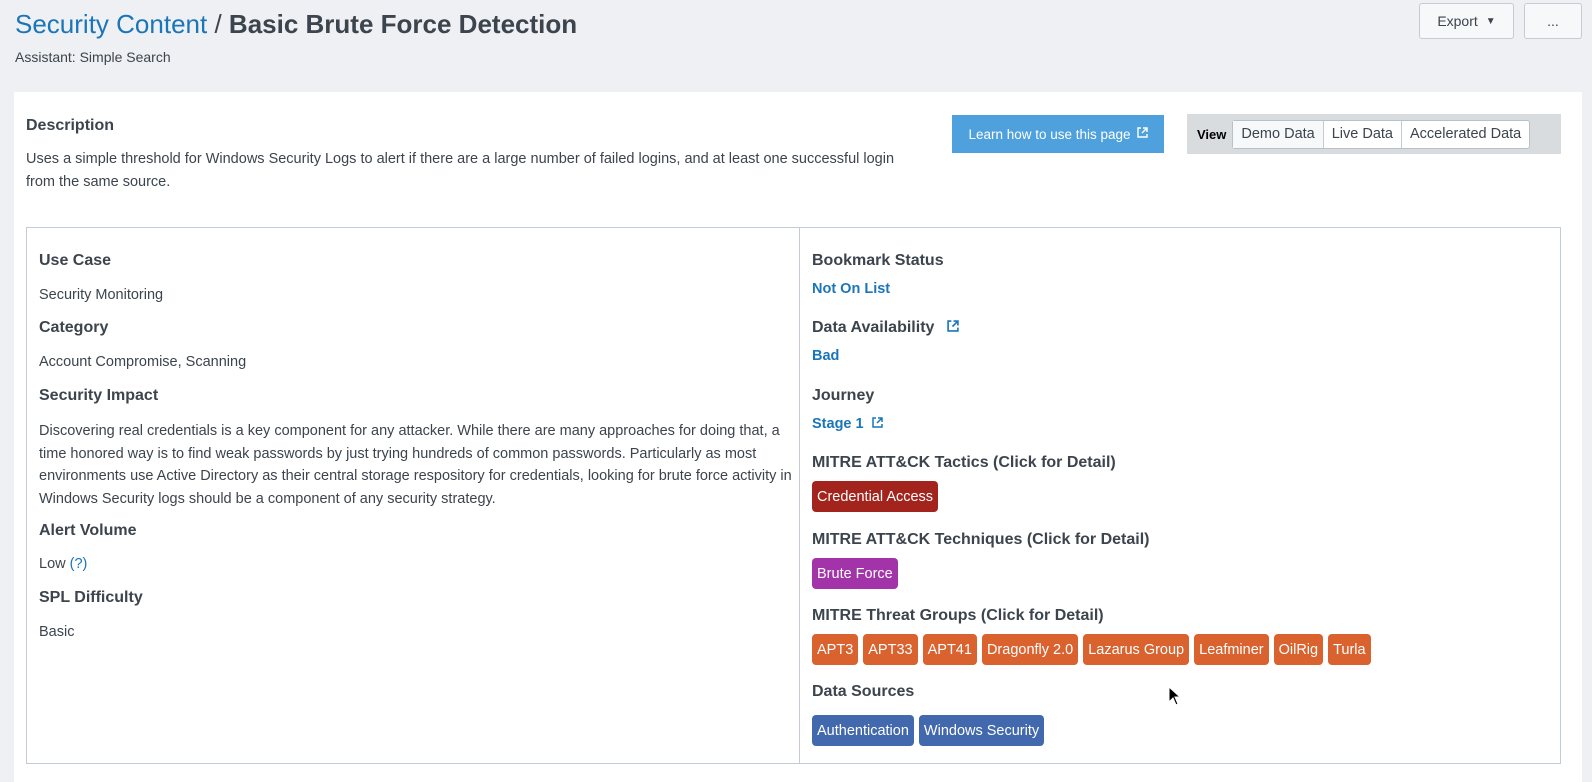 The image size is (1592, 782). What do you see at coordinates (878, 260) in the screenshot?
I see `bookmark-status-label: Bookmark Status` at bounding box center [878, 260].